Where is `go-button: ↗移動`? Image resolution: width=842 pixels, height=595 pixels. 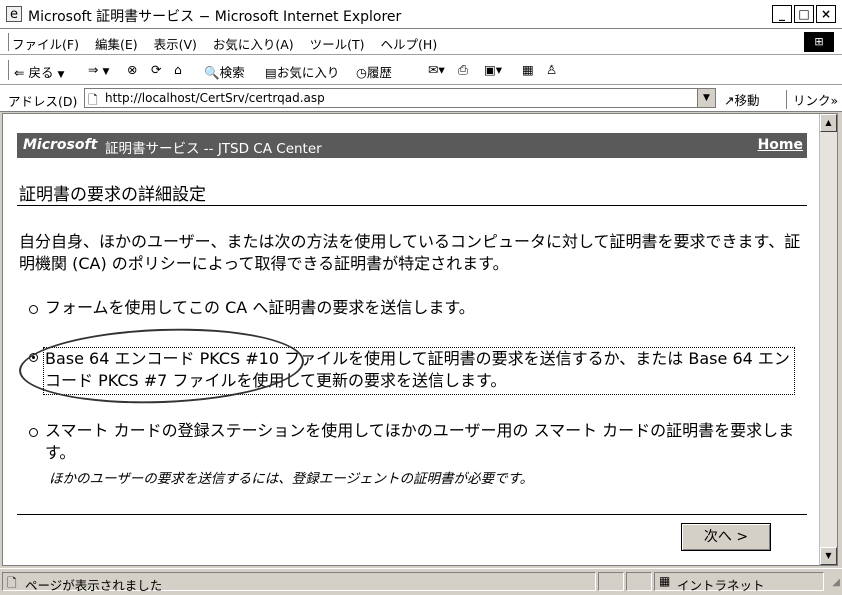 go-button: ↗移動 is located at coordinates (742, 99).